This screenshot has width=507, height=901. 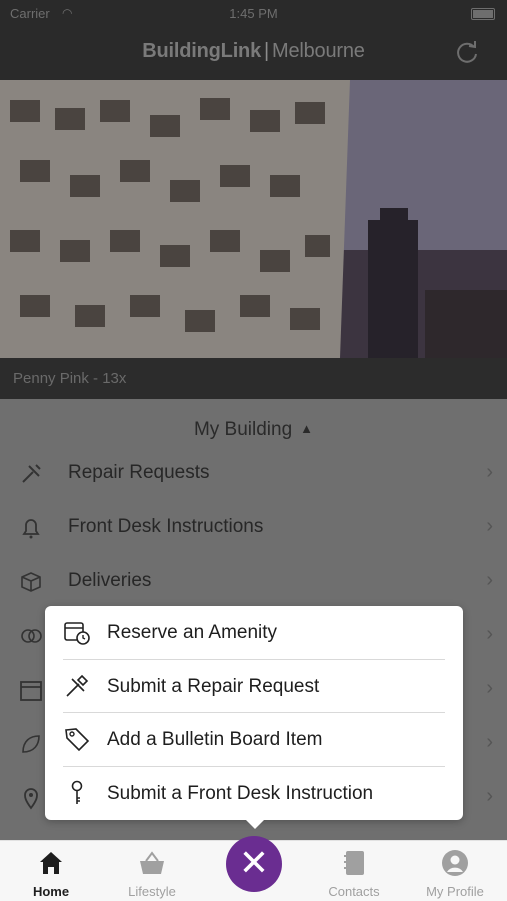 I want to click on brand-name: BuildingLink, so click(x=201, y=51).